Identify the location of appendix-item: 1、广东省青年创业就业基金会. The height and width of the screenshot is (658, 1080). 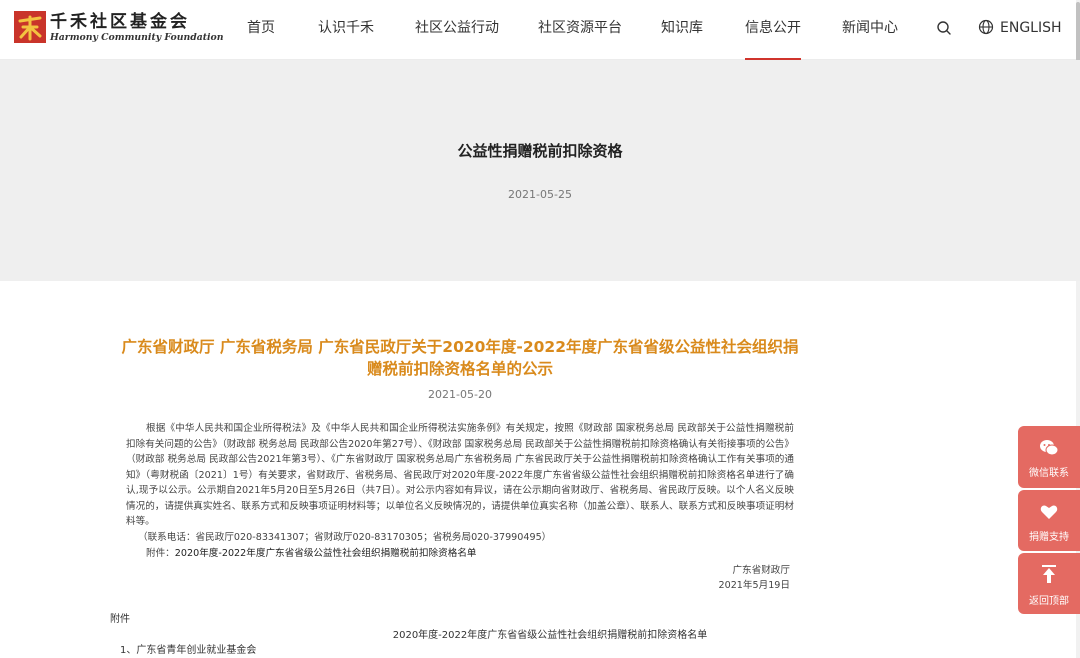
(188, 650).